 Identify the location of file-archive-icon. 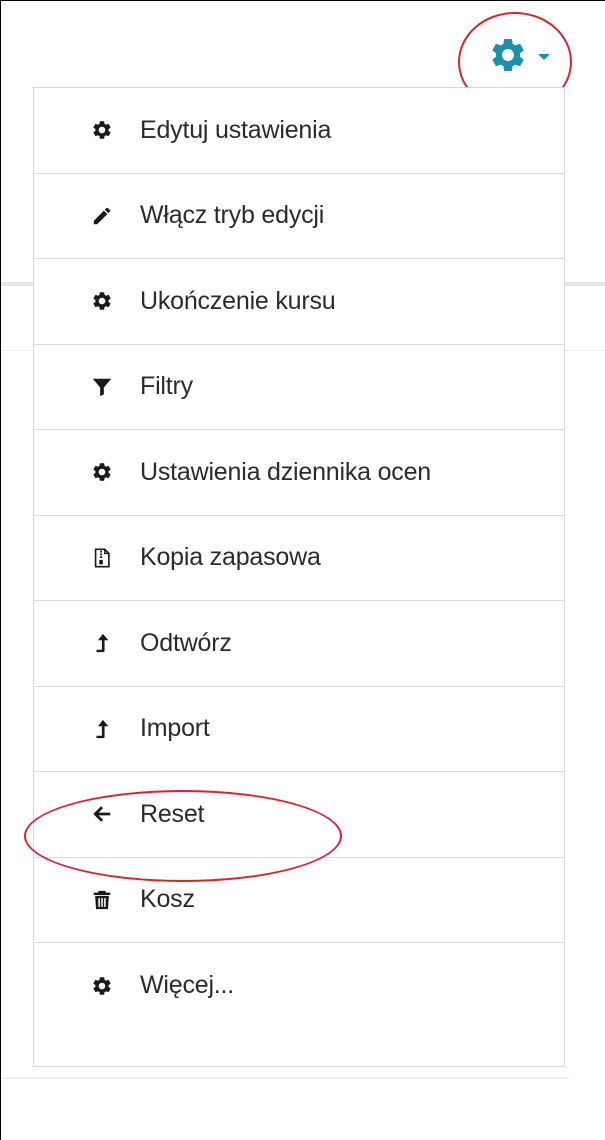
(102, 558).